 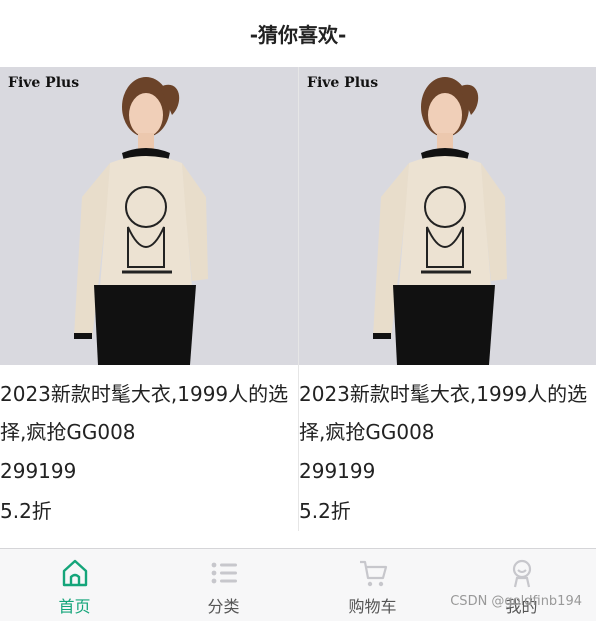 I want to click on tab-profile: 我的, so click(x=521, y=585).